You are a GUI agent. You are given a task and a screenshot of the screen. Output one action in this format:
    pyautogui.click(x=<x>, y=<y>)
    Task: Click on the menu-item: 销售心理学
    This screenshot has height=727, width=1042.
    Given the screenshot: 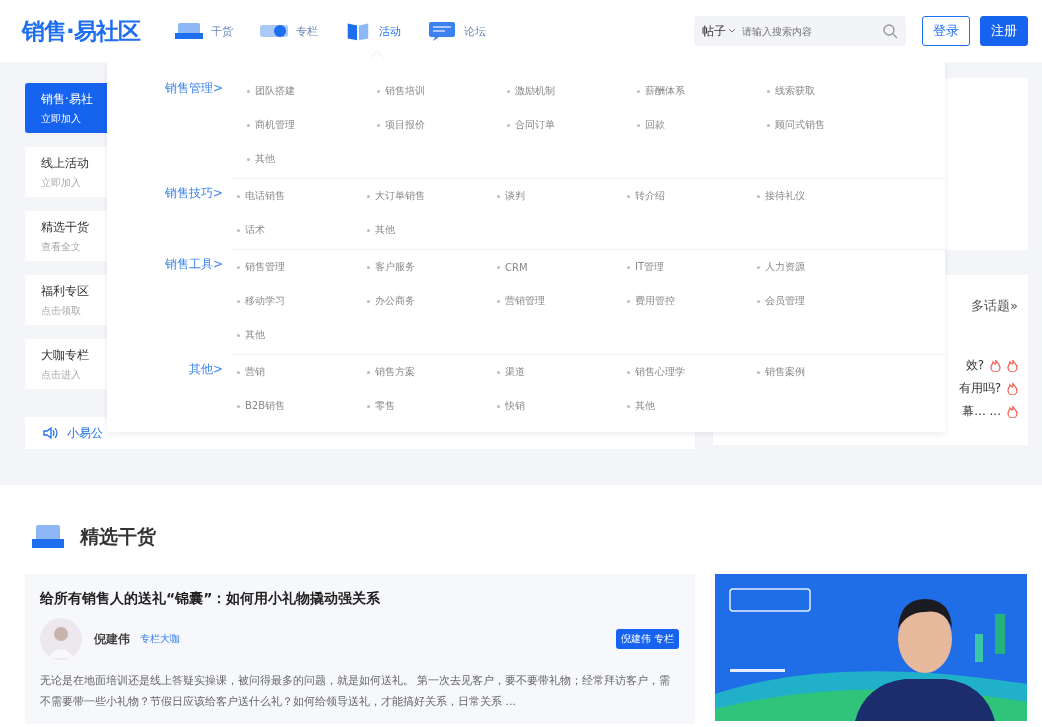 What is the action you would take?
    pyautogui.click(x=692, y=372)
    